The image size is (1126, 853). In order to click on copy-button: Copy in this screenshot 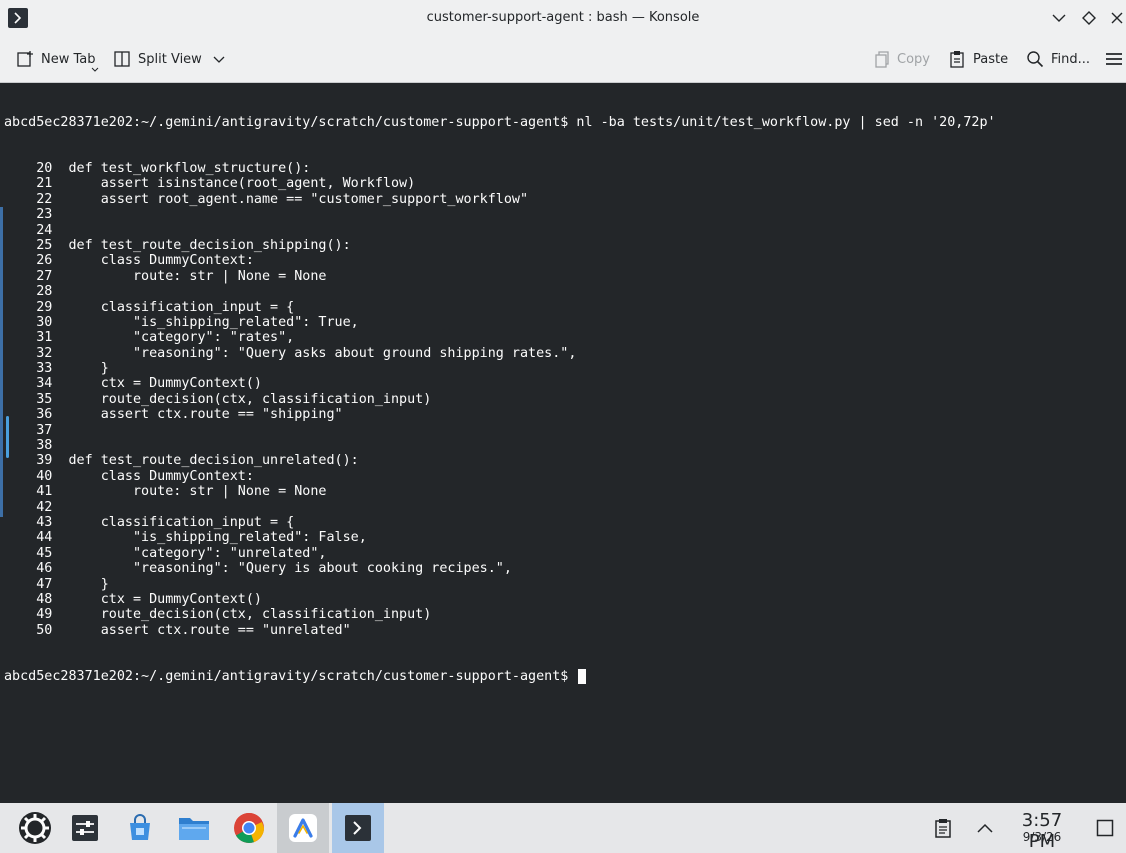, I will do `click(901, 59)`.